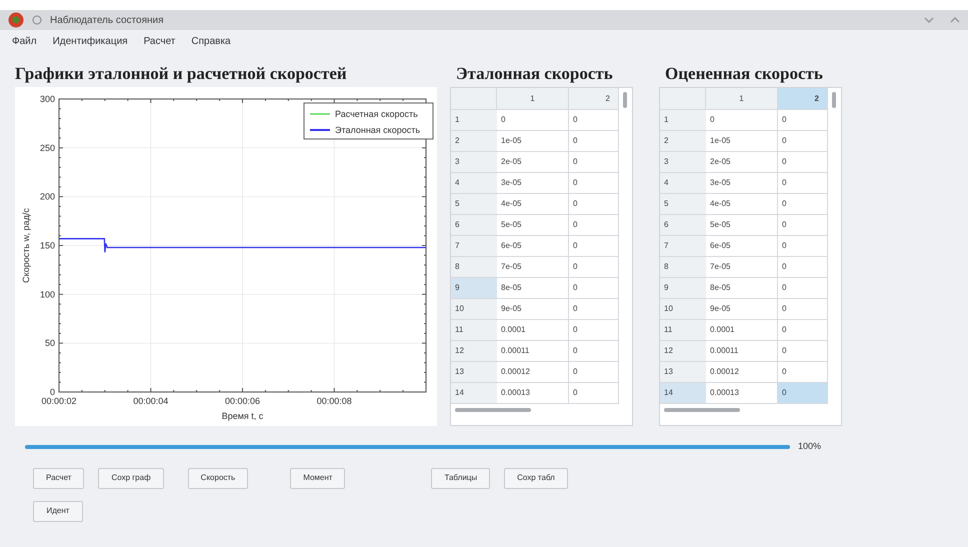 The image size is (968, 547). What do you see at coordinates (536, 478) in the screenshot?
I see `action-button: Сохр табл` at bounding box center [536, 478].